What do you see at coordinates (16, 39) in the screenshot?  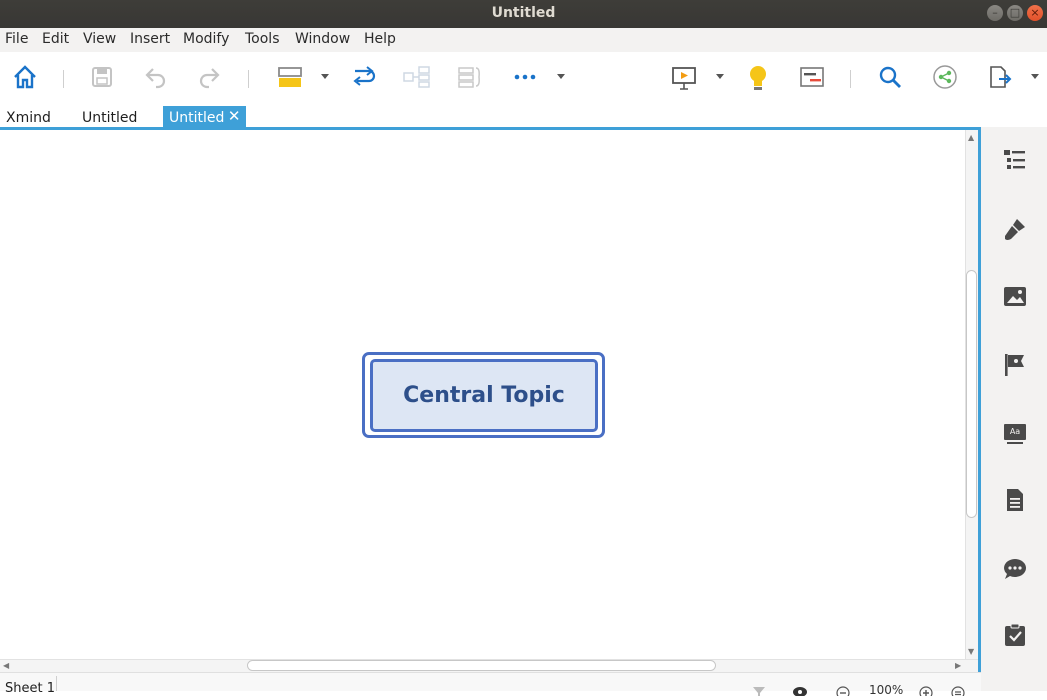 I see `menu-file: File` at bounding box center [16, 39].